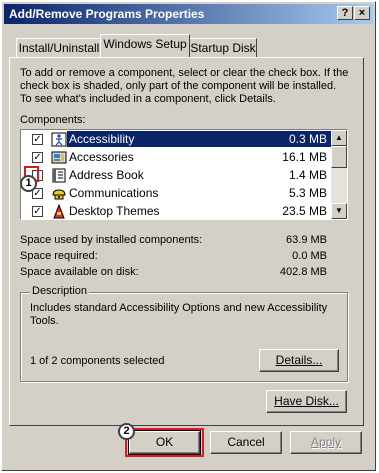  What do you see at coordinates (59, 256) in the screenshot?
I see `space-required-label: Space required:` at bounding box center [59, 256].